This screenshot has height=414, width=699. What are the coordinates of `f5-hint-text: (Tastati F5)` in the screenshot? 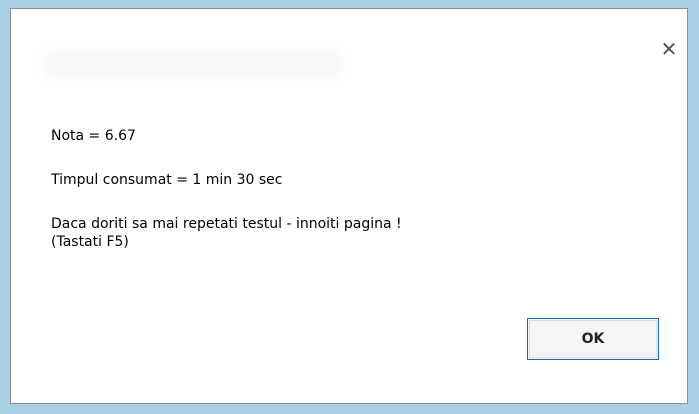 It's located at (90, 242).